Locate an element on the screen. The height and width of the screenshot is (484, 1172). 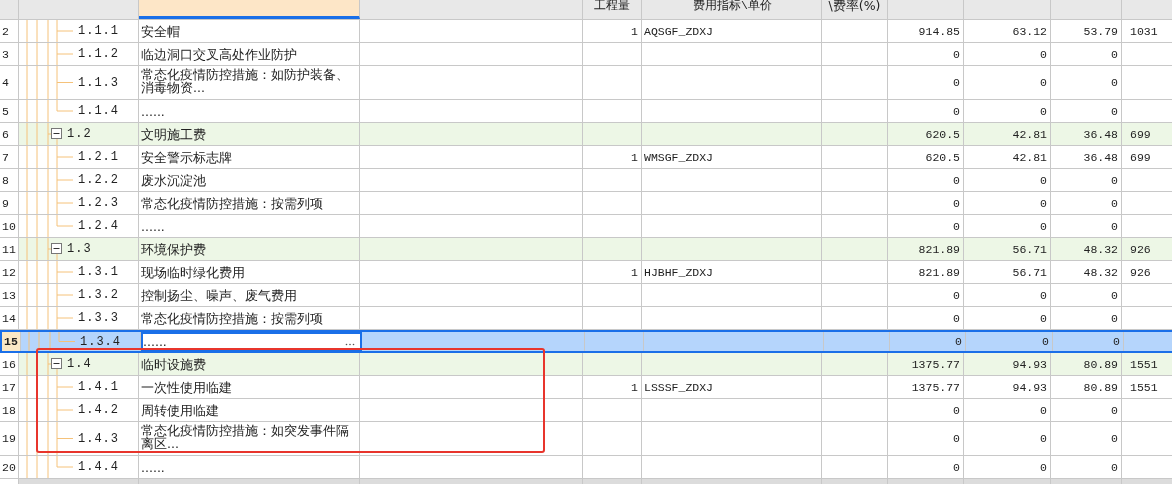
amount-value: 1551 is located at coordinates (1144, 364).